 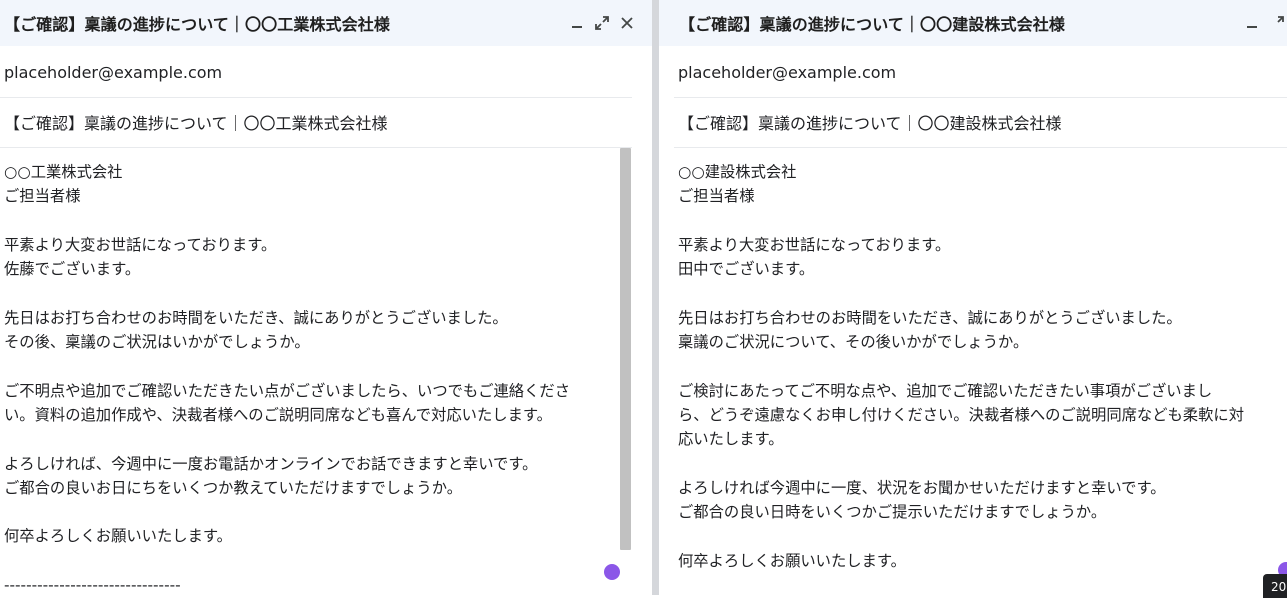 What do you see at coordinates (655, 297) in the screenshot?
I see `window-divider` at bounding box center [655, 297].